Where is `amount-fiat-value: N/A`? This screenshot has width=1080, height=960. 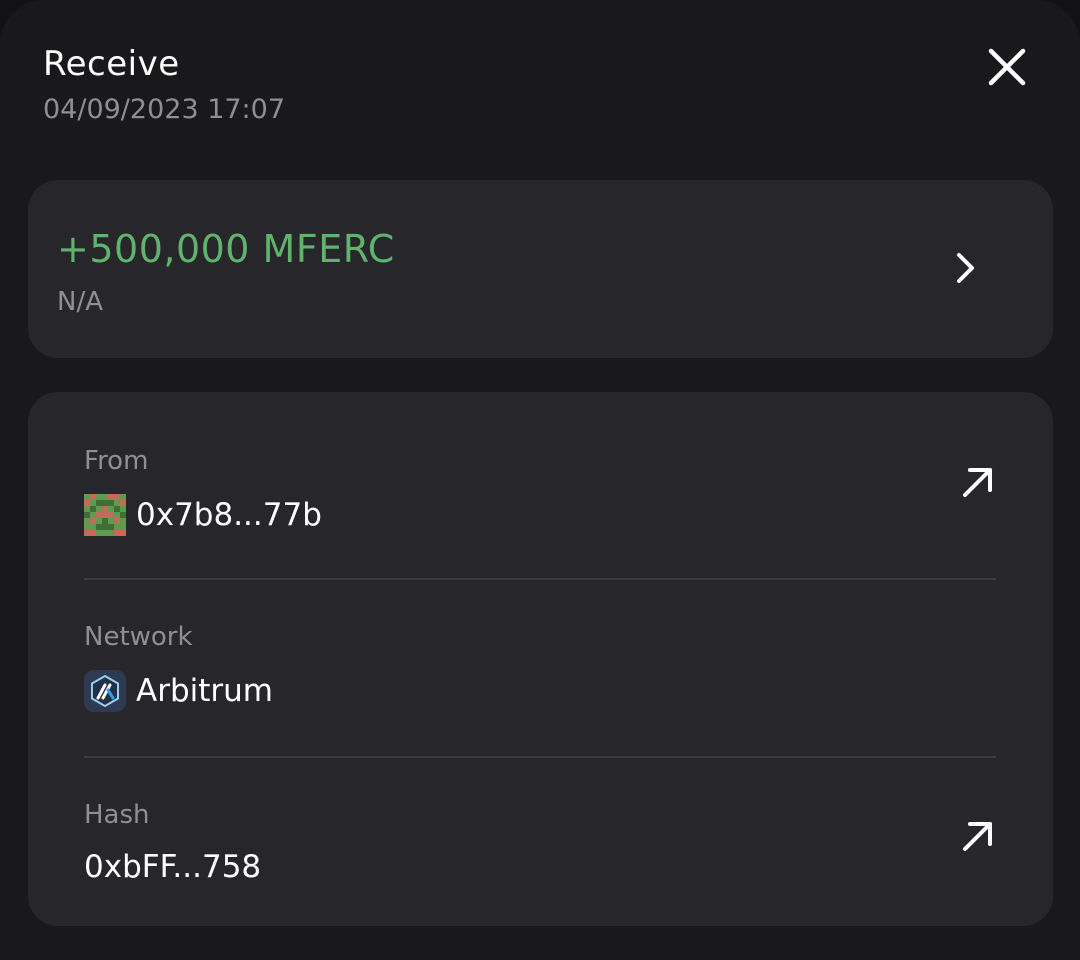
amount-fiat-value: N/A is located at coordinates (80, 302).